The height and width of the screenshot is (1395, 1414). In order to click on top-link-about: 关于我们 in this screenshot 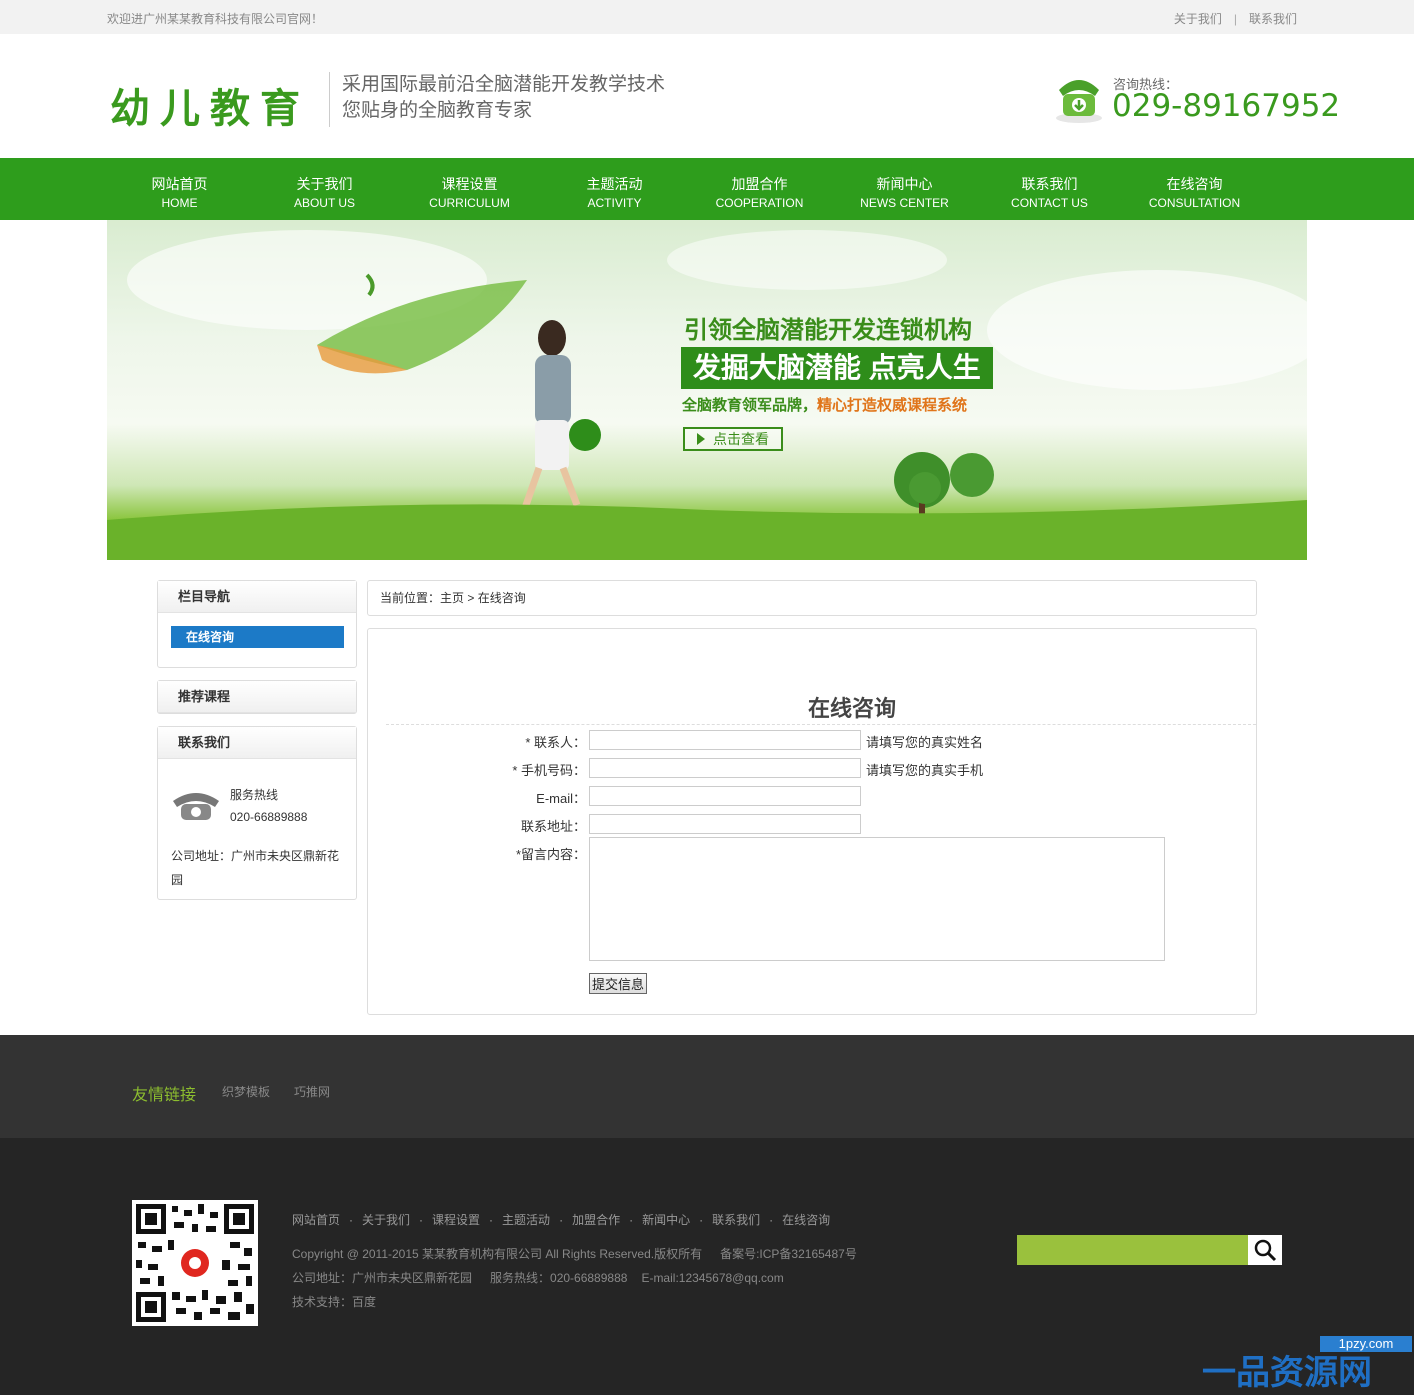, I will do `click(1198, 19)`.